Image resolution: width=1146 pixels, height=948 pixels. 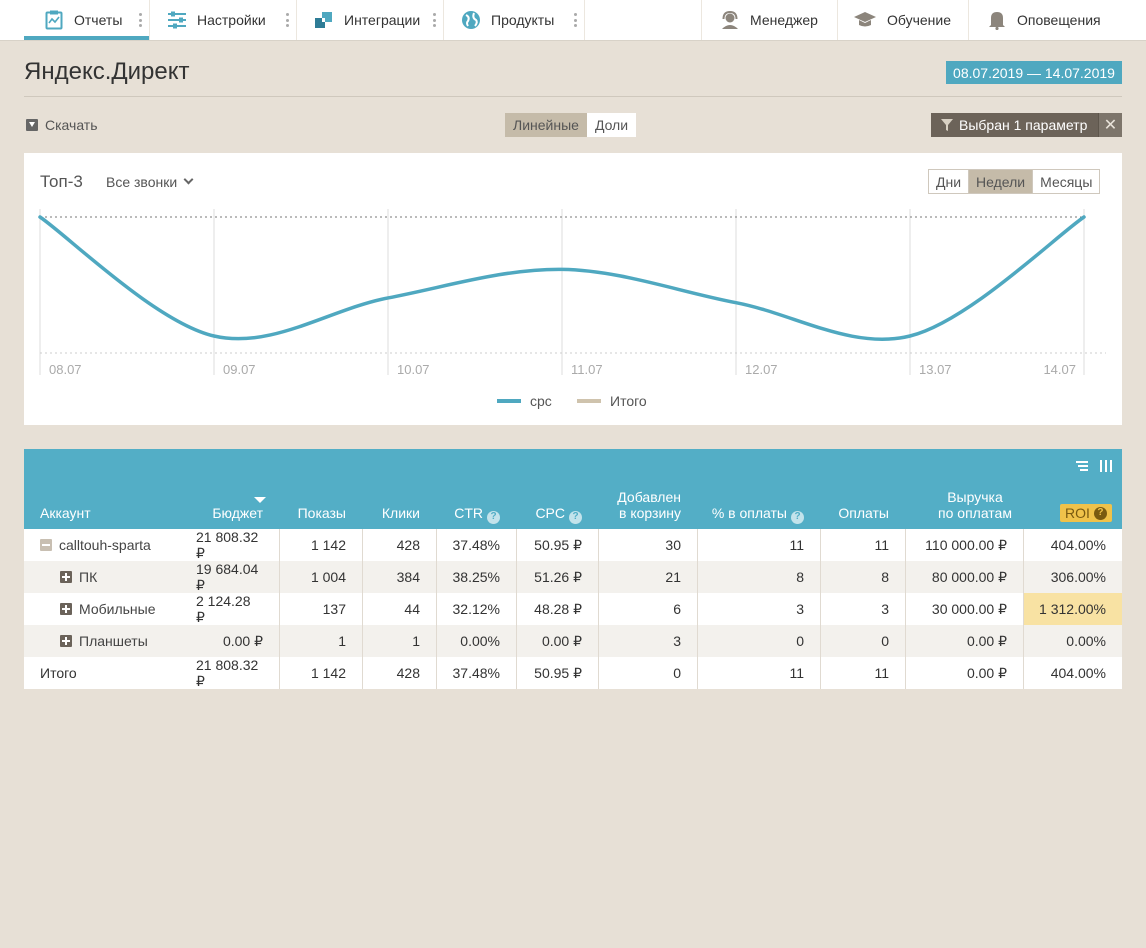 I want to click on col-cart: Добавлен в корзину, so click(x=649, y=505).